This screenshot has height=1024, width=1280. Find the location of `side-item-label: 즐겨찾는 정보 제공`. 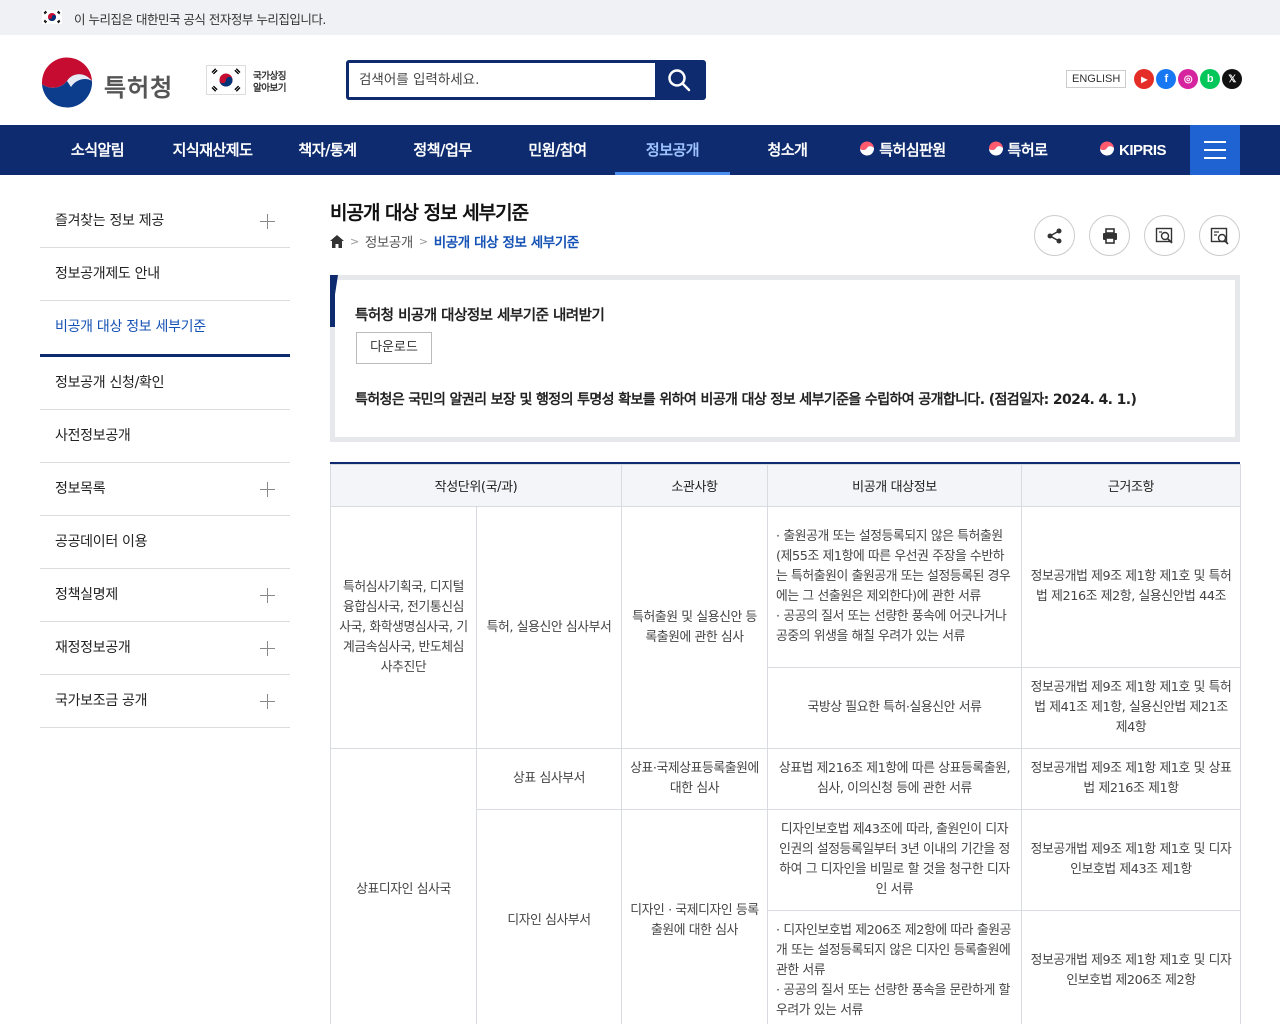

side-item-label: 즐겨찾는 정보 제공 is located at coordinates (109, 221).